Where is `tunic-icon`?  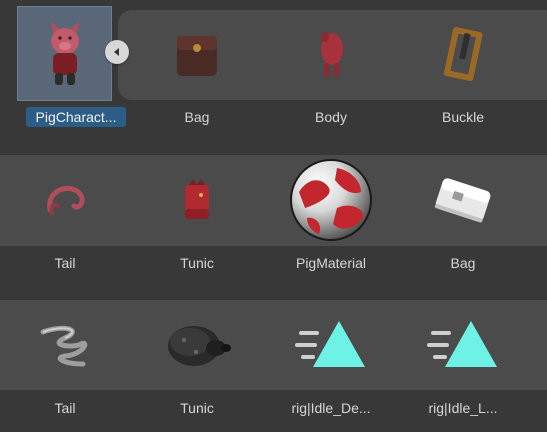 tunic-icon is located at coordinates (197, 200).